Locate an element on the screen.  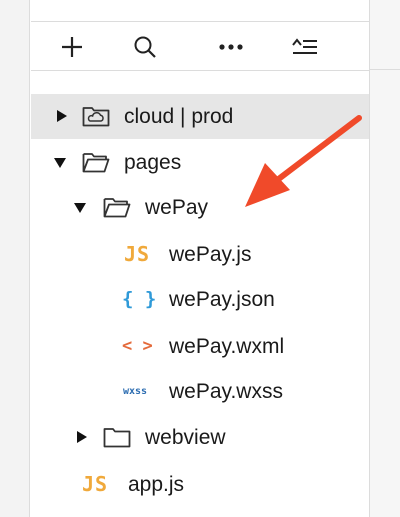
tree-item-app-js: JS app.js is located at coordinates (200, 484).